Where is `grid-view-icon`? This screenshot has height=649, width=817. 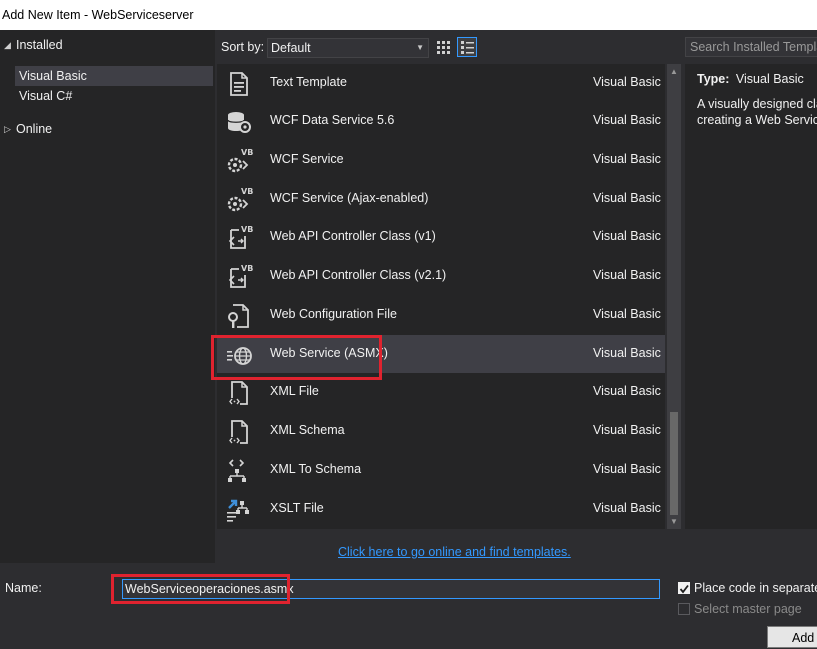
grid-view-icon is located at coordinates (443, 47).